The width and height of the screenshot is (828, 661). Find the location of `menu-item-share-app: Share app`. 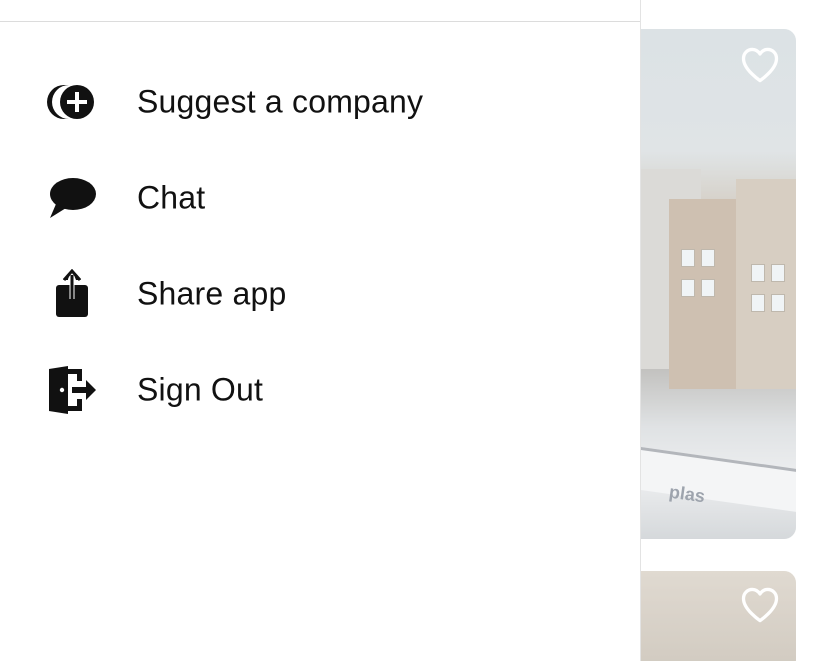

menu-item-share-app: Share app is located at coordinates (320, 294).